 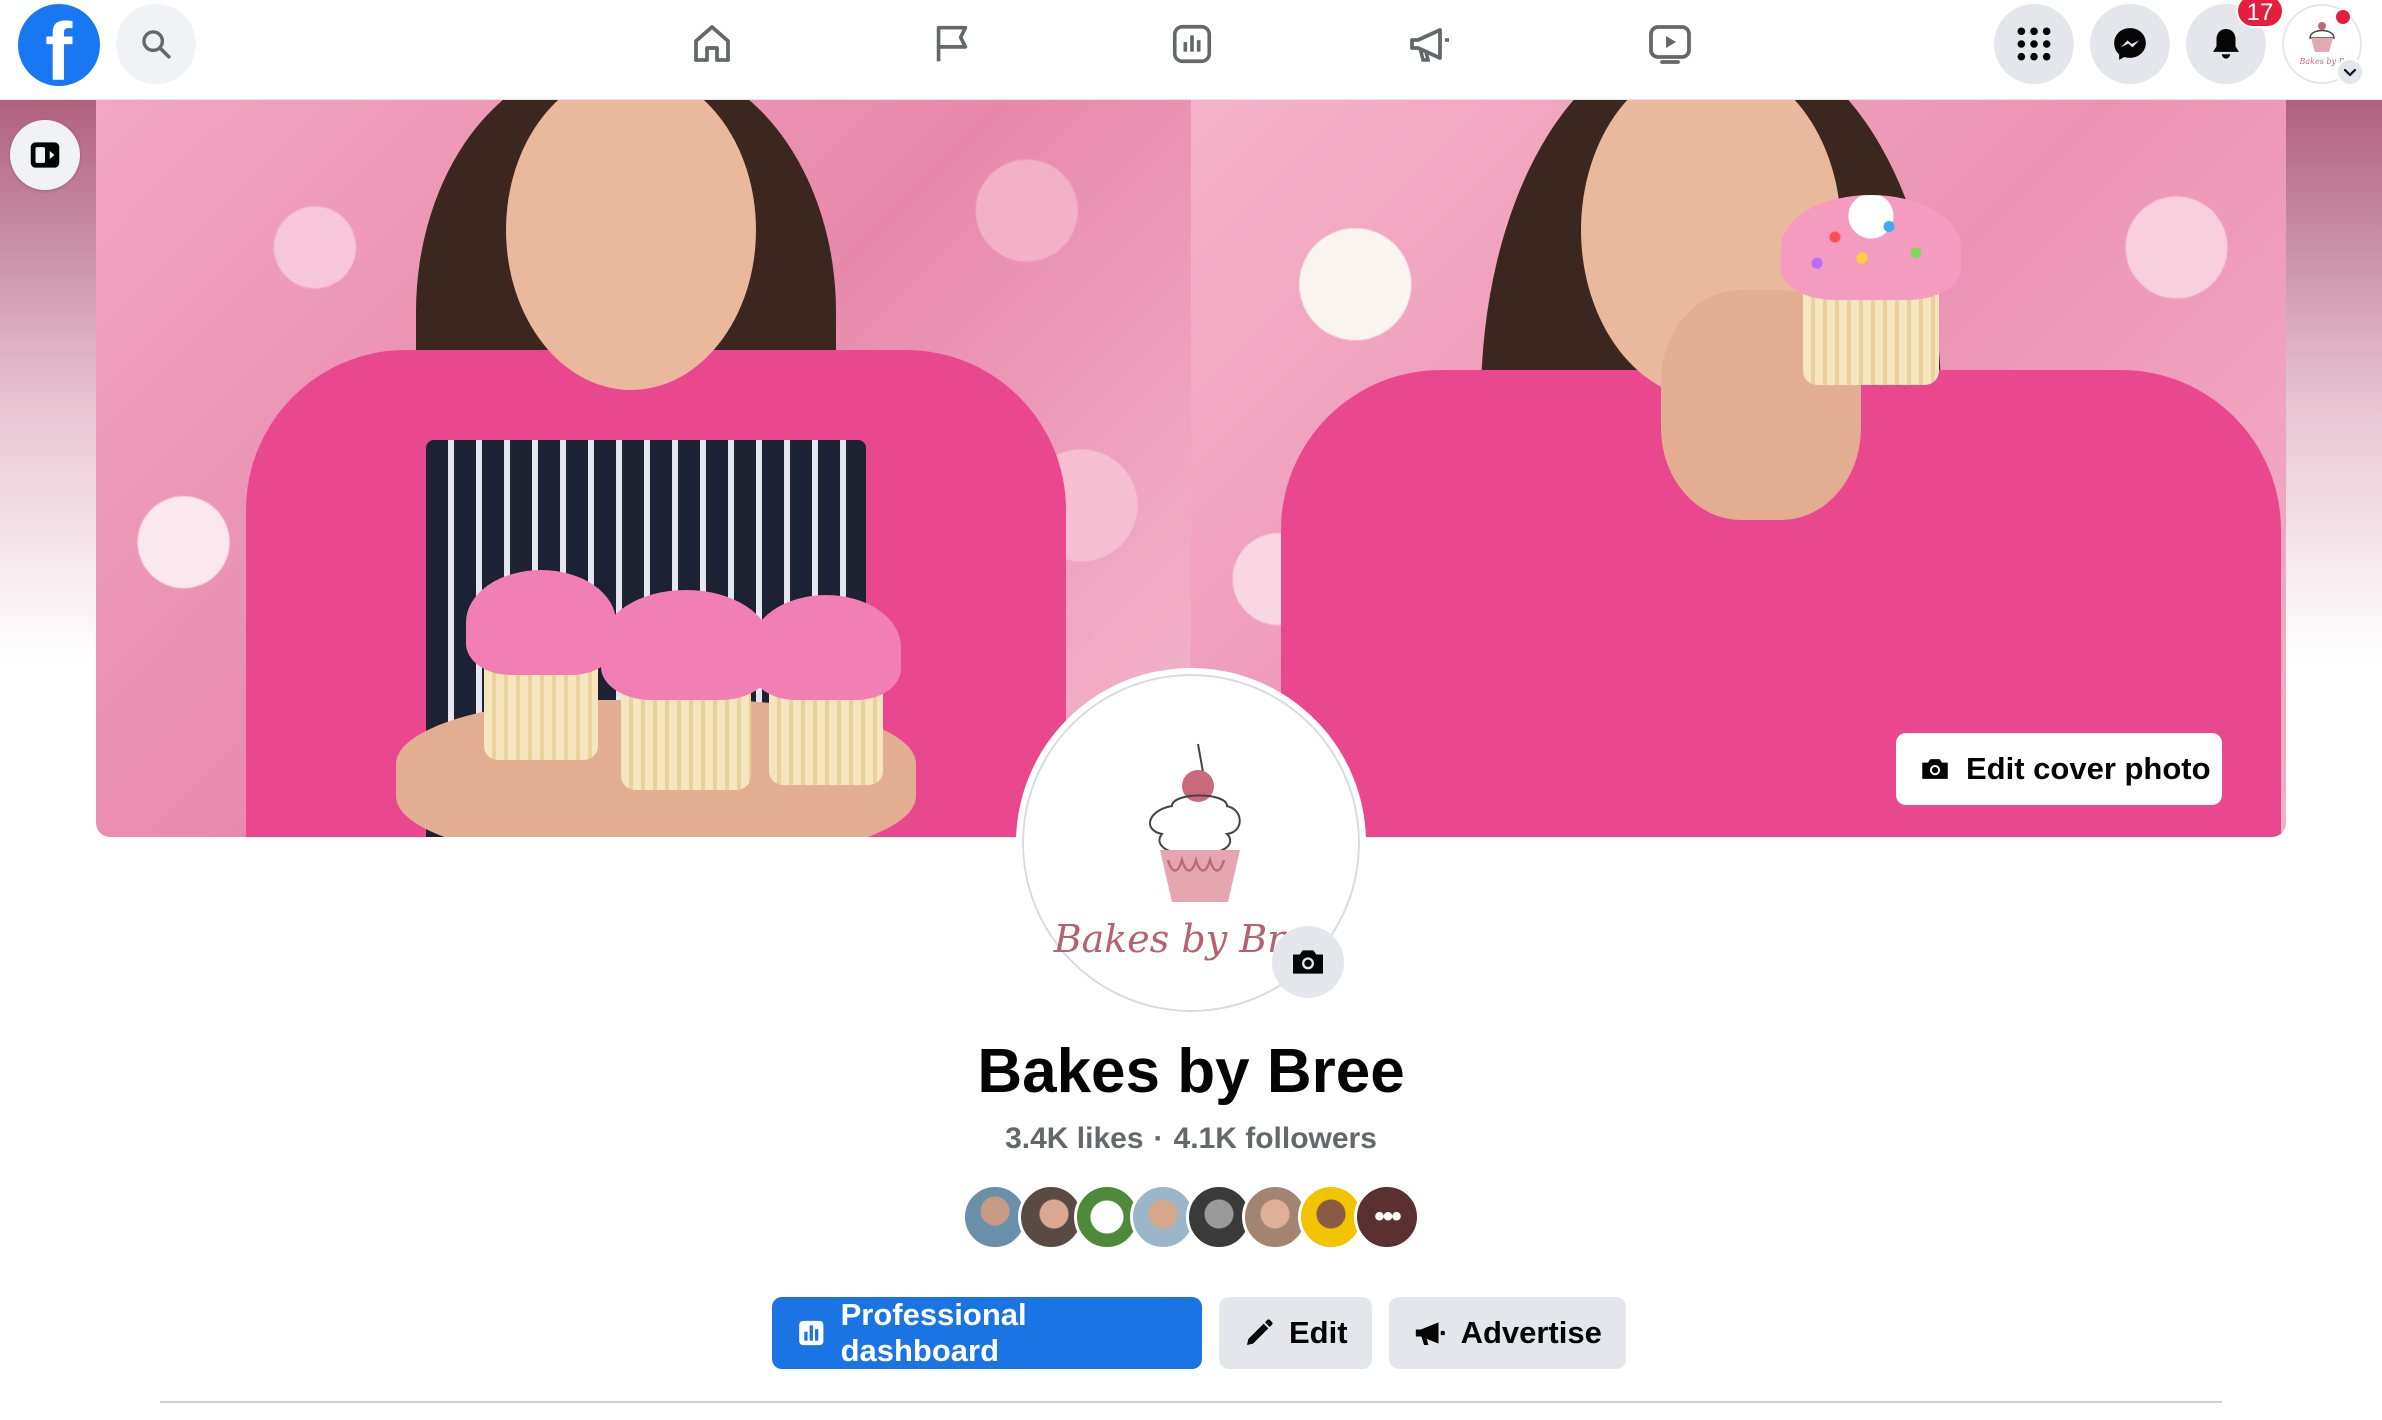 I want to click on nav-insights, so click(x=1192, y=44).